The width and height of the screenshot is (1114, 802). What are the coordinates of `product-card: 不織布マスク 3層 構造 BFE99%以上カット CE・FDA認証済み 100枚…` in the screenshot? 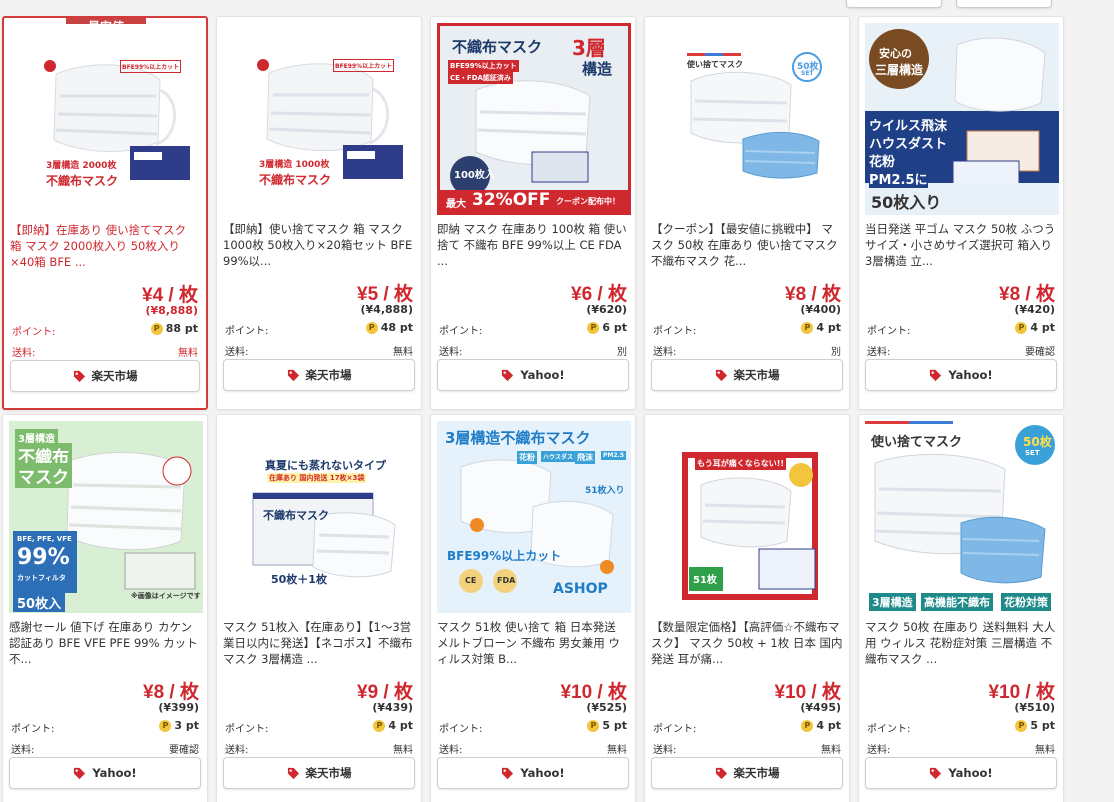 It's located at (533, 213).